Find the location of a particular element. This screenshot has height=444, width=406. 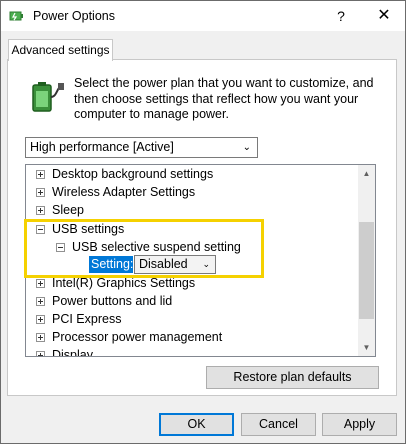

restore-plan-defaults-button: Restore plan defaults is located at coordinates (292, 377).